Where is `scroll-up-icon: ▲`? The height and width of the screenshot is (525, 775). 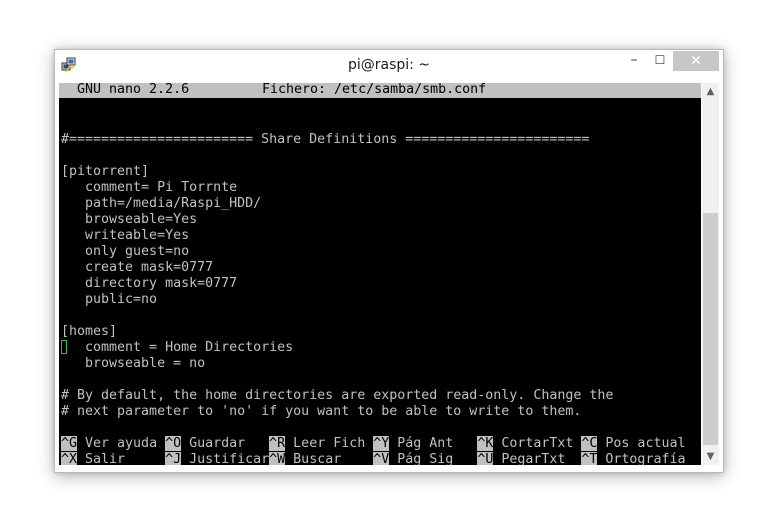 scroll-up-icon: ▲ is located at coordinates (710, 91).